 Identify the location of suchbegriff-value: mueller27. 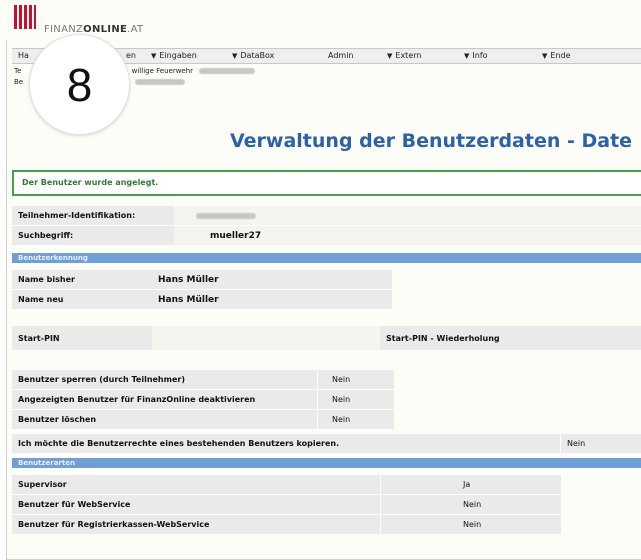
(407, 235).